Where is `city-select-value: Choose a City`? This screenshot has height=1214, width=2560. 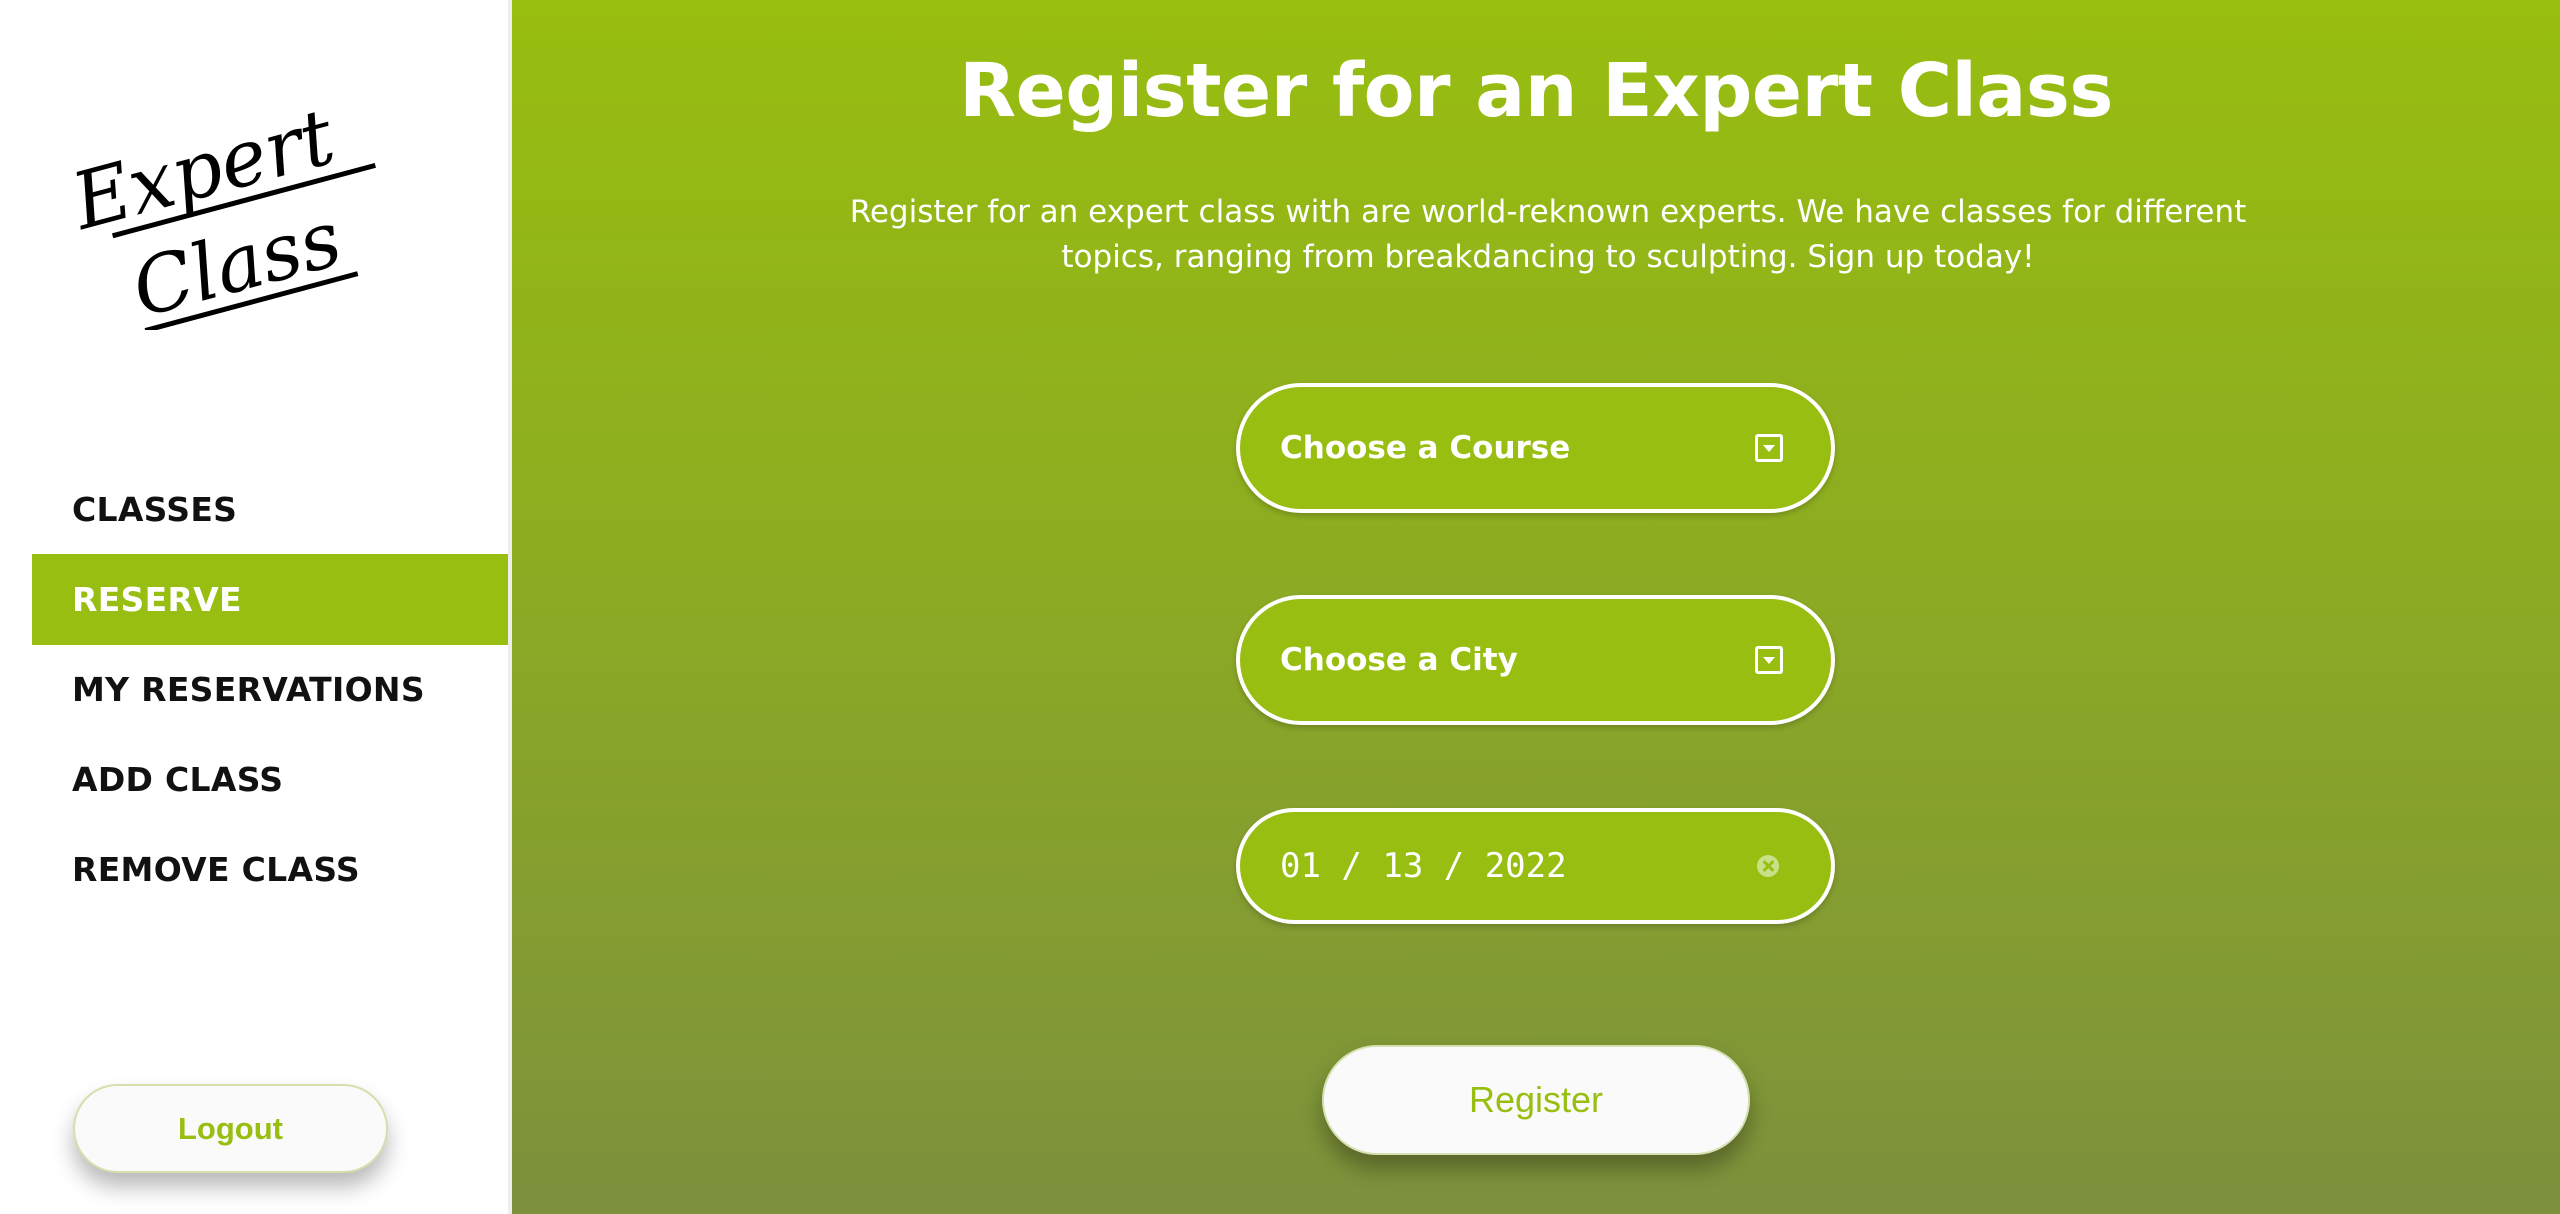
city-select-value: Choose a City is located at coordinates (1399, 660).